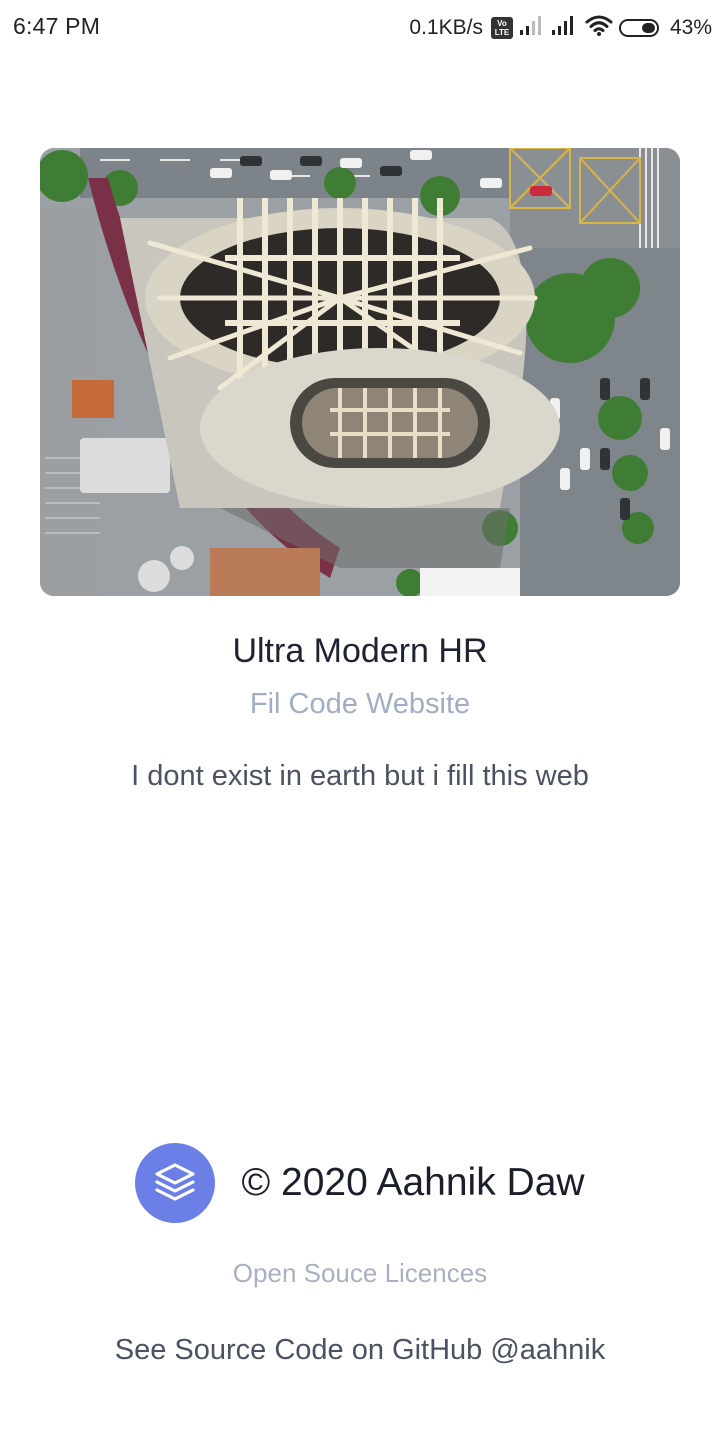  Describe the element at coordinates (413, 1182) in the screenshot. I see `copyright-text: © 2020 Aahnik Daw` at that location.